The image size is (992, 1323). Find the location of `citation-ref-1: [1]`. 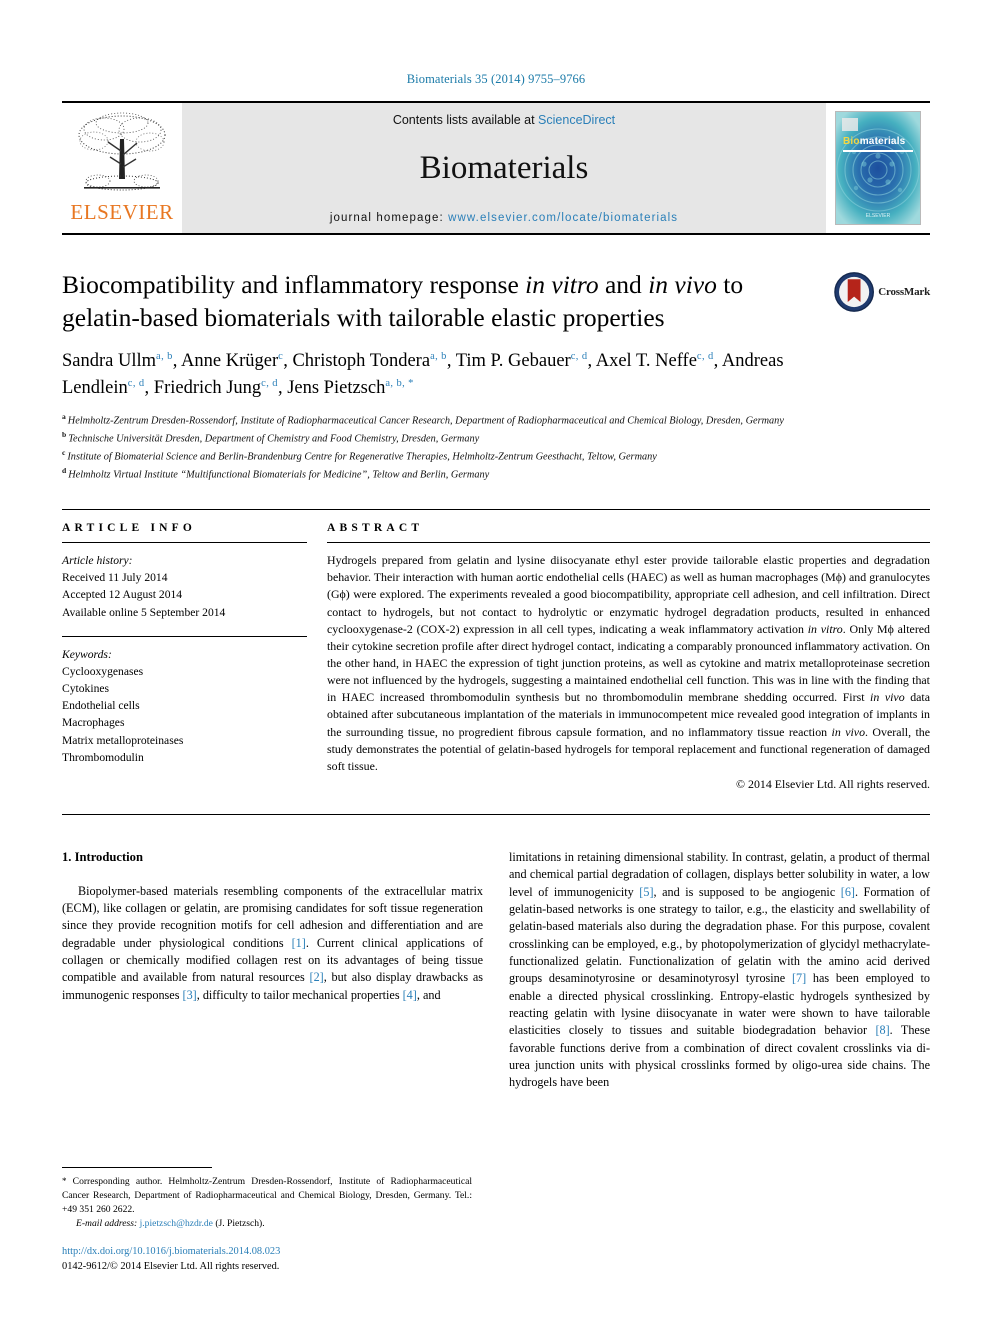

citation-ref-1: [1] is located at coordinates (299, 943).